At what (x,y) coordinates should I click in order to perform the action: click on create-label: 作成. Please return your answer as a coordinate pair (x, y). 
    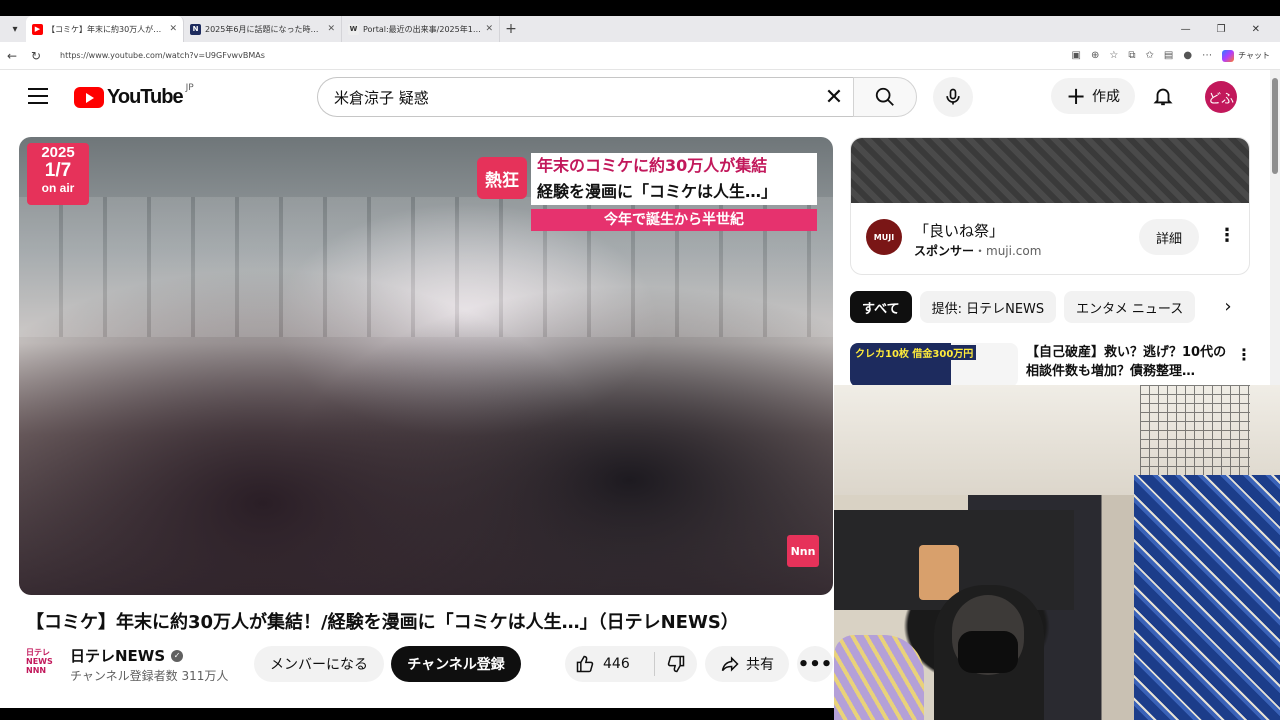
    Looking at the image, I should click on (1106, 97).